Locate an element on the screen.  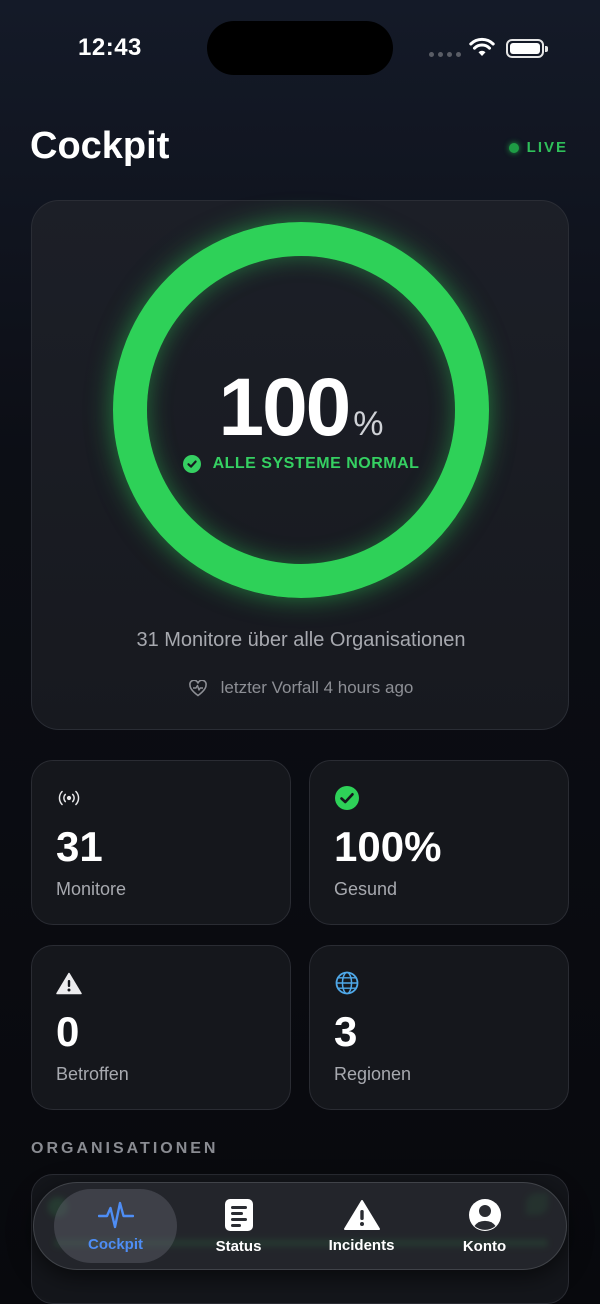
stat-label: Regionen is located at coordinates (373, 1074).